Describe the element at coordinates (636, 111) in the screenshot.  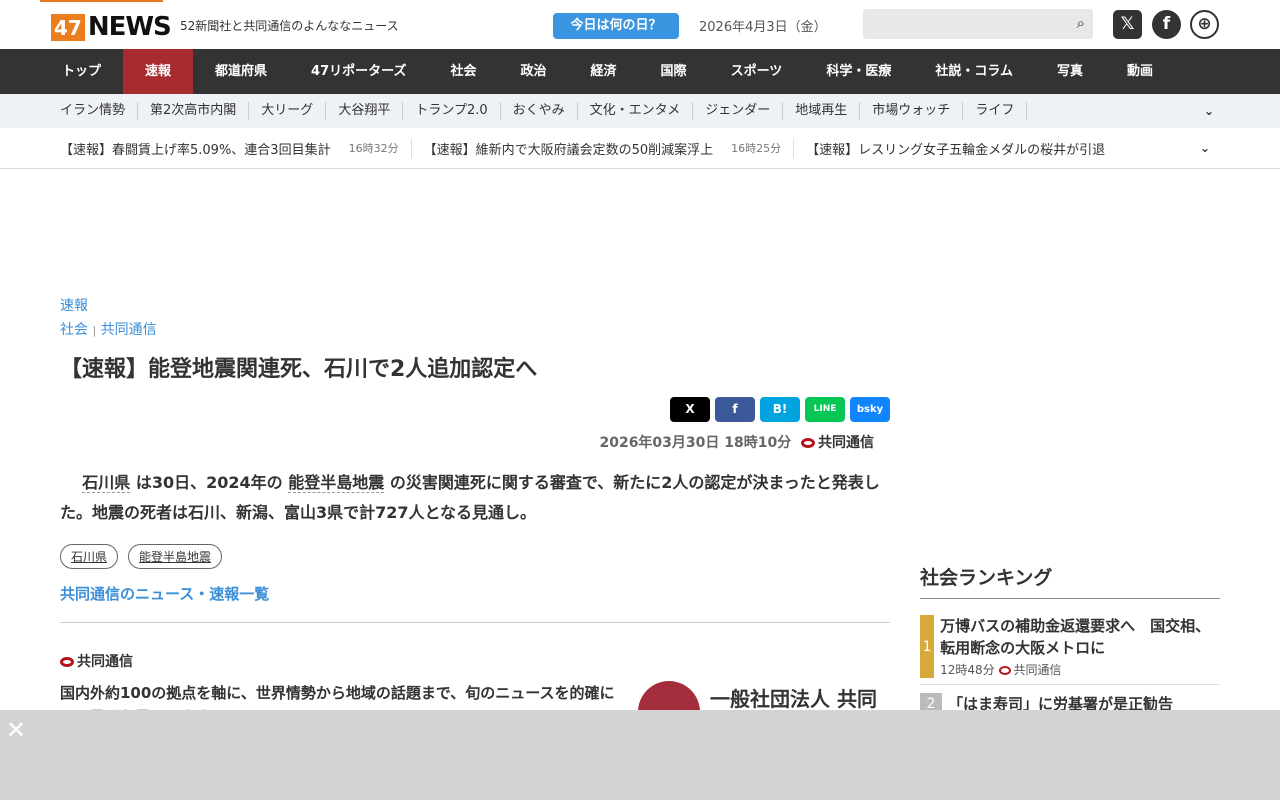
I see `topic-item: 文化・エンタメ` at that location.